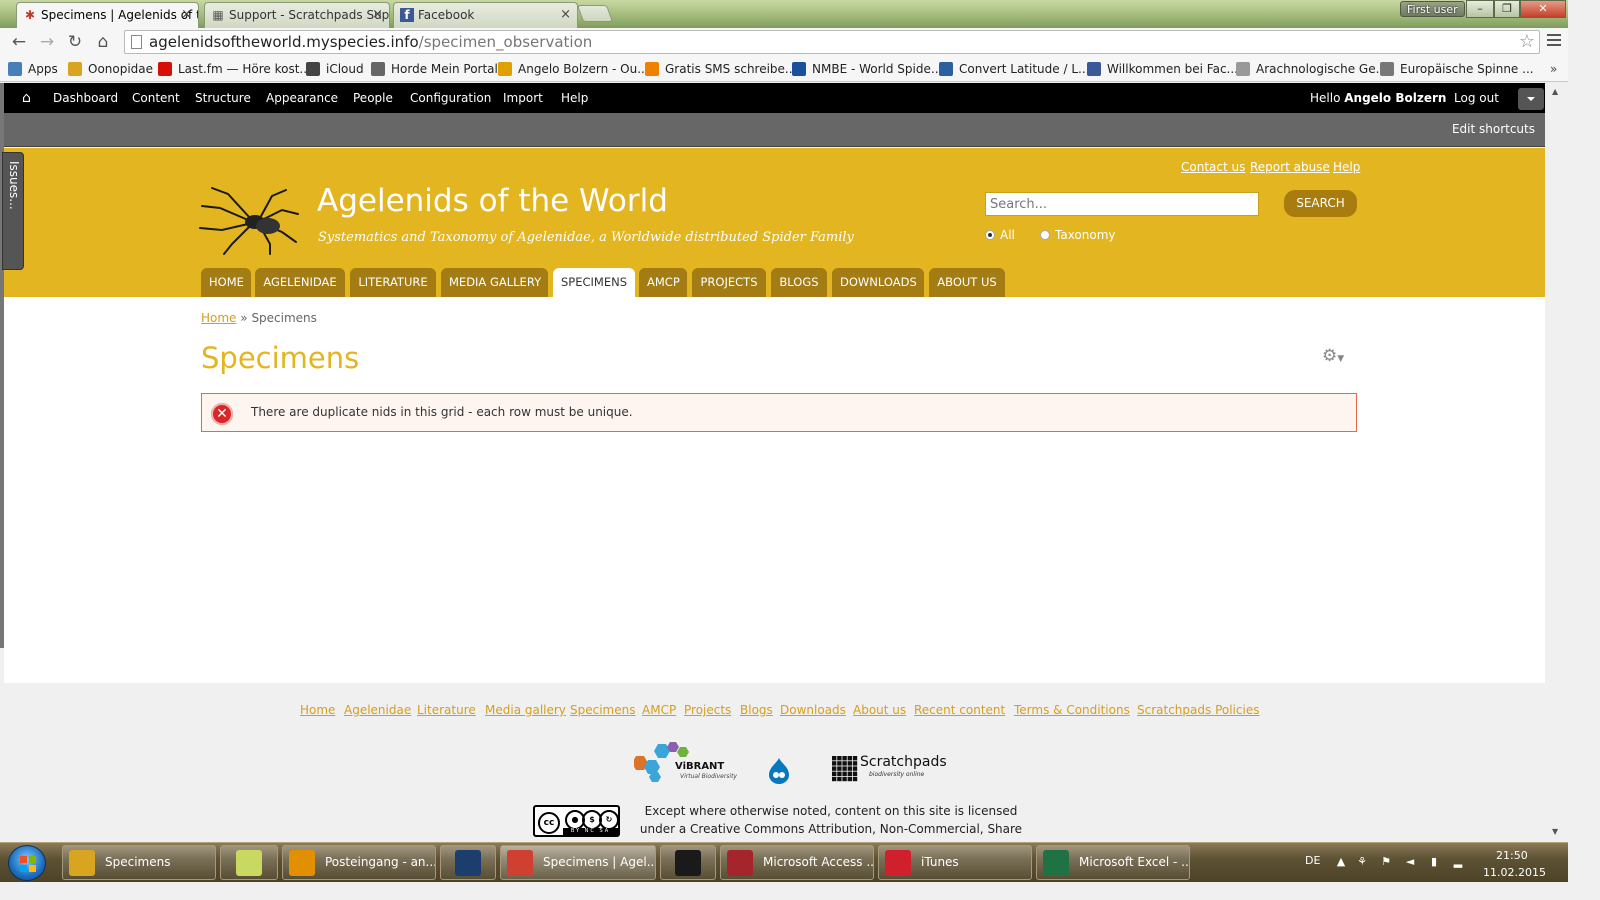 The width and height of the screenshot is (1600, 900). Describe the element at coordinates (1333, 356) in the screenshot. I see `contextual-gear-icon: ⚙▼` at that location.